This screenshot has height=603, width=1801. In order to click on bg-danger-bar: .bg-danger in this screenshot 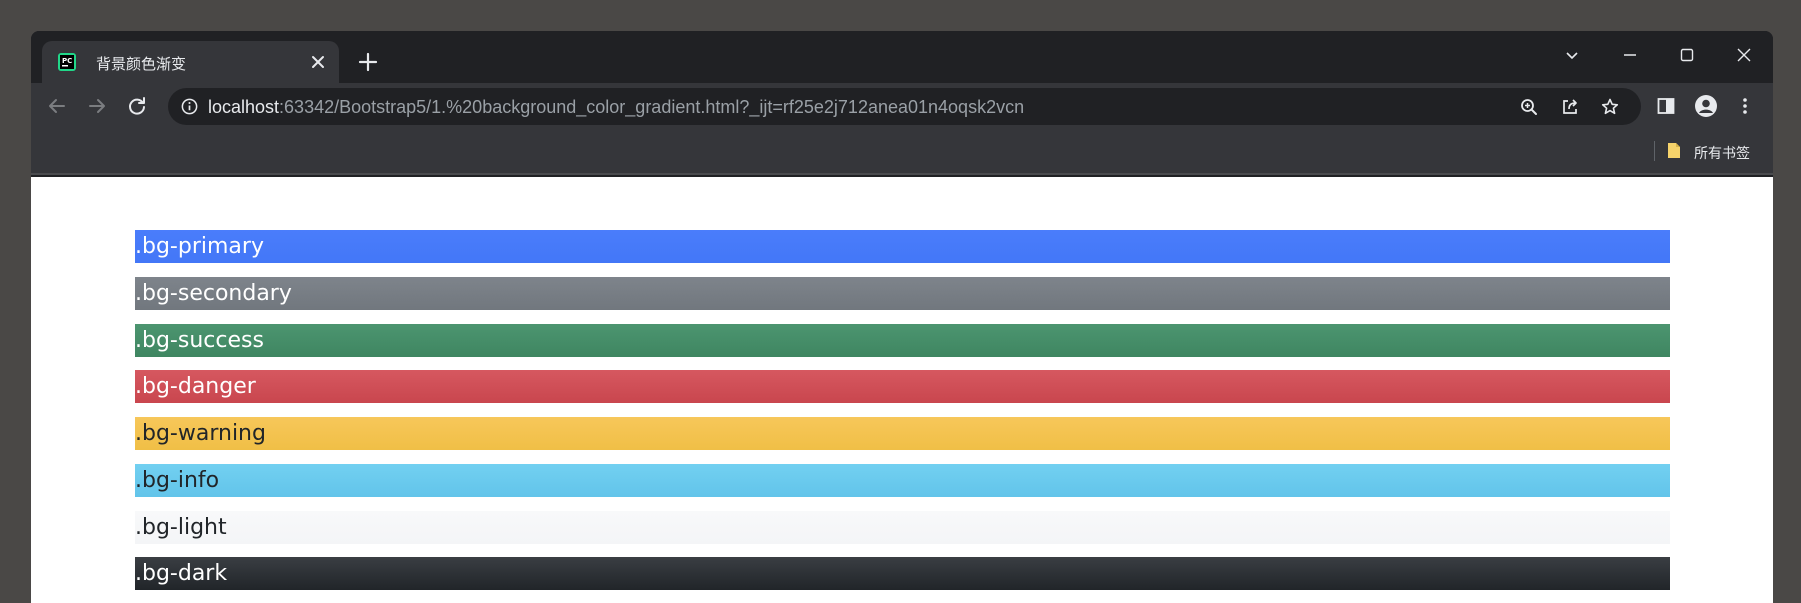, I will do `click(902, 386)`.